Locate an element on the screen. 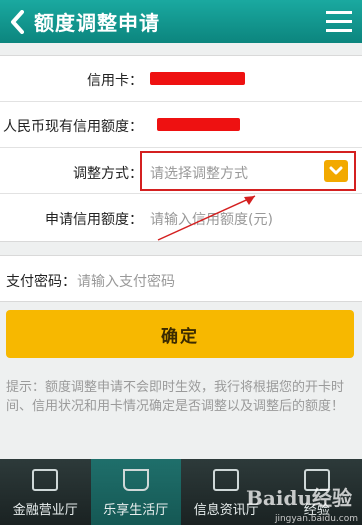 This screenshot has width=362, height=525. newspaper-icon is located at coordinates (226, 480).